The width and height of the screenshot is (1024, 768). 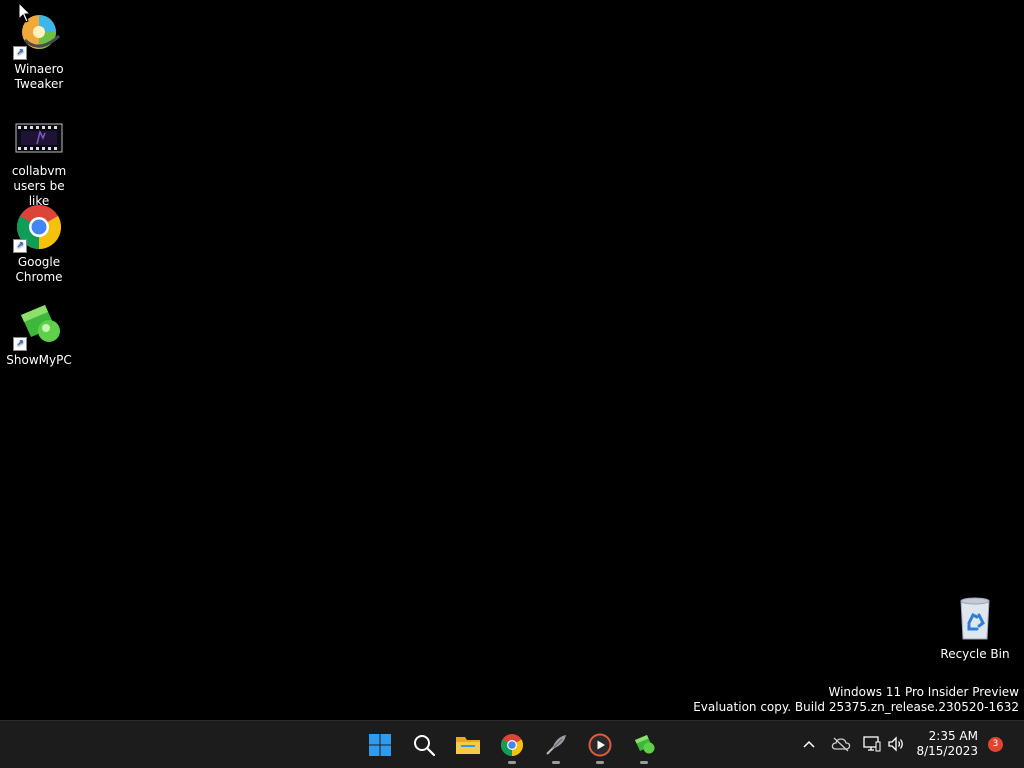 I want to click on desktop-icon-winaero-tweaker: ↗ Winaero Tweaker, so click(x=39, y=51).